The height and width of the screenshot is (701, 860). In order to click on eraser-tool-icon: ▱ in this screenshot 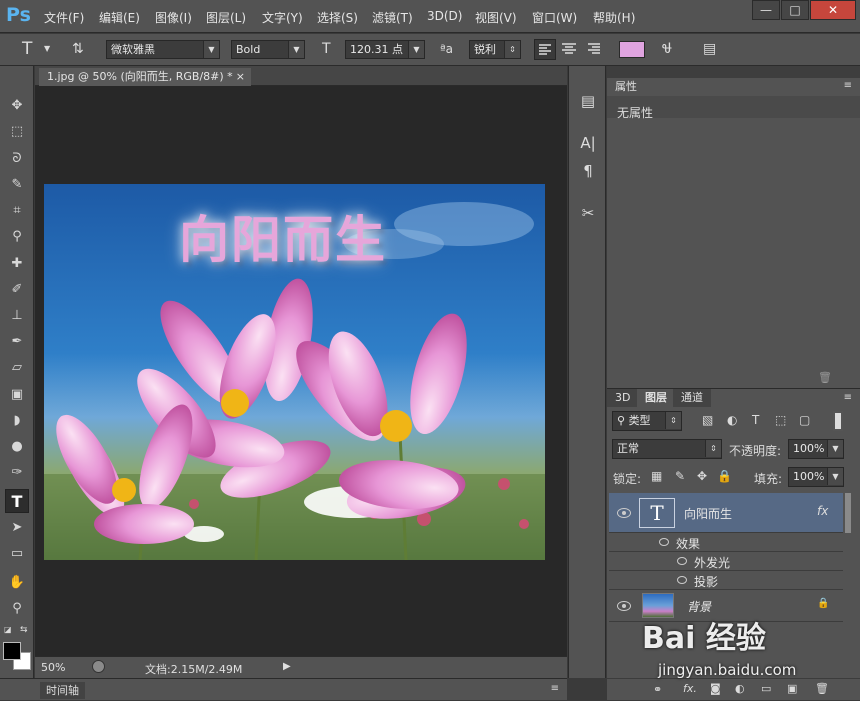, I will do `click(17, 368)`.